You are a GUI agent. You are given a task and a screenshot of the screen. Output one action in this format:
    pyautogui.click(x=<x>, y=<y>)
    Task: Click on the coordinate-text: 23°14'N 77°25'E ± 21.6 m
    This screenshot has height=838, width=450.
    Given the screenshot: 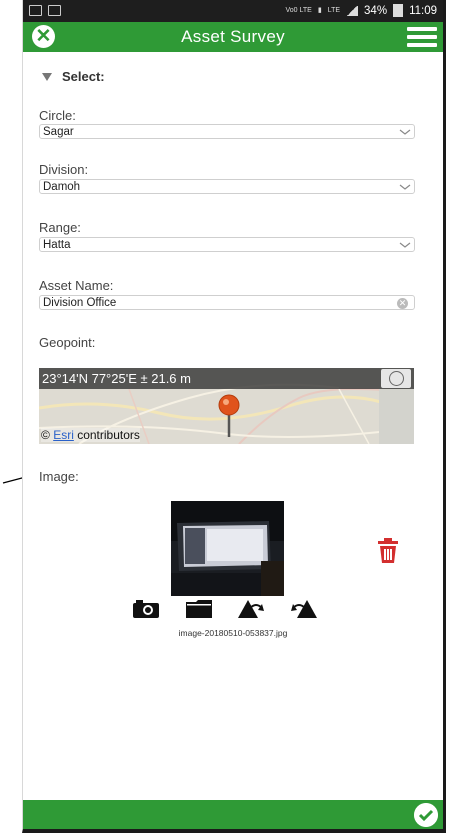 What is the action you would take?
    pyautogui.click(x=116, y=378)
    